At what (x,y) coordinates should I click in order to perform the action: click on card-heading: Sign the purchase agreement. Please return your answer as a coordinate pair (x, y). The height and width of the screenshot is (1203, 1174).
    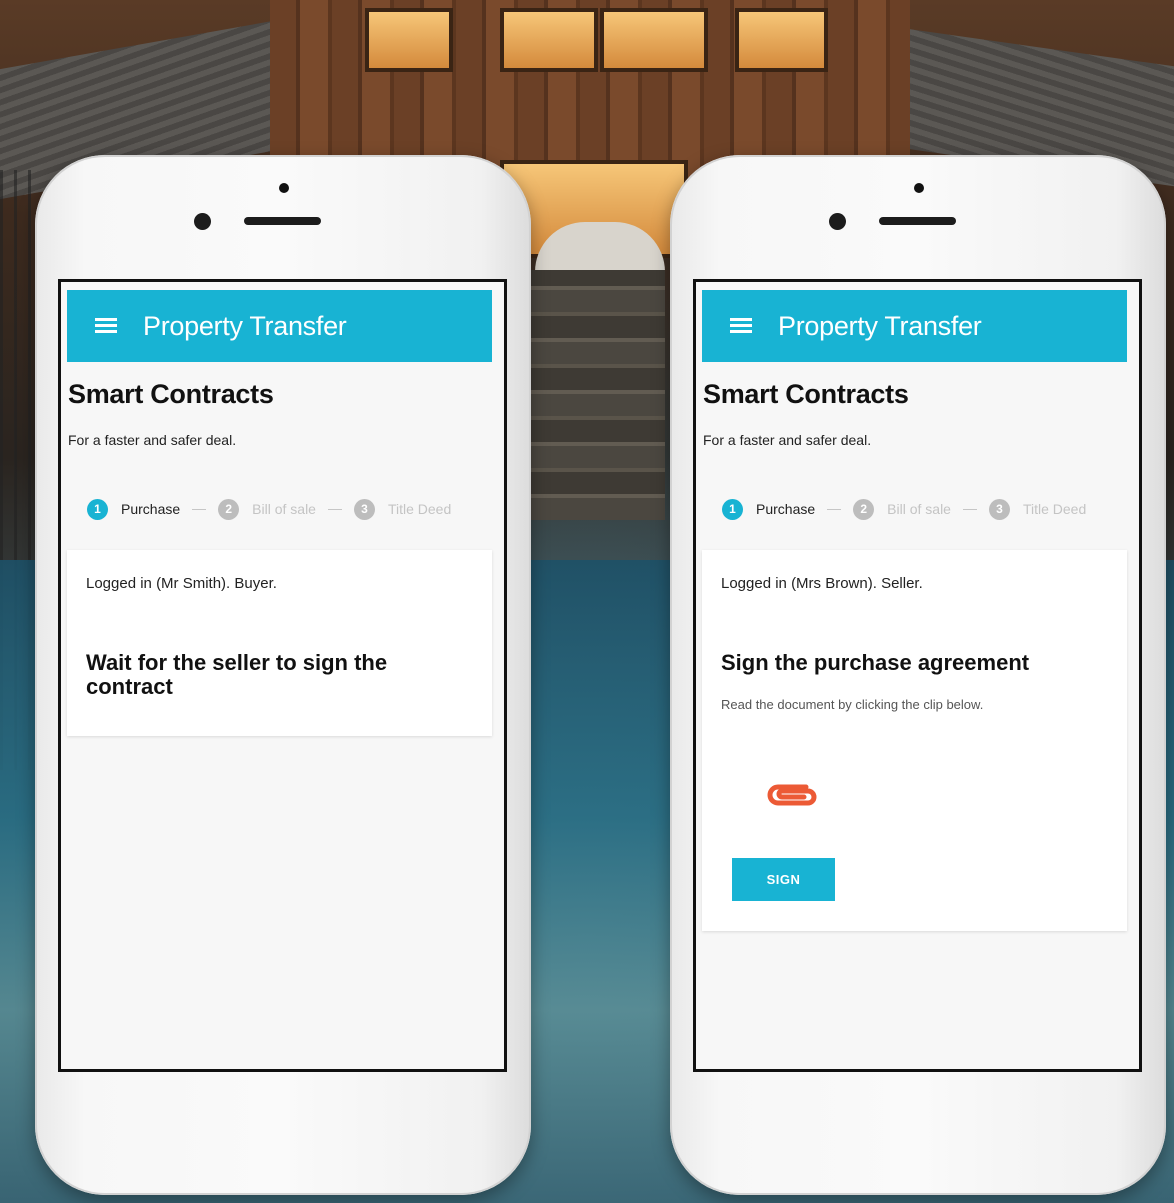
    Looking at the image, I should click on (875, 662).